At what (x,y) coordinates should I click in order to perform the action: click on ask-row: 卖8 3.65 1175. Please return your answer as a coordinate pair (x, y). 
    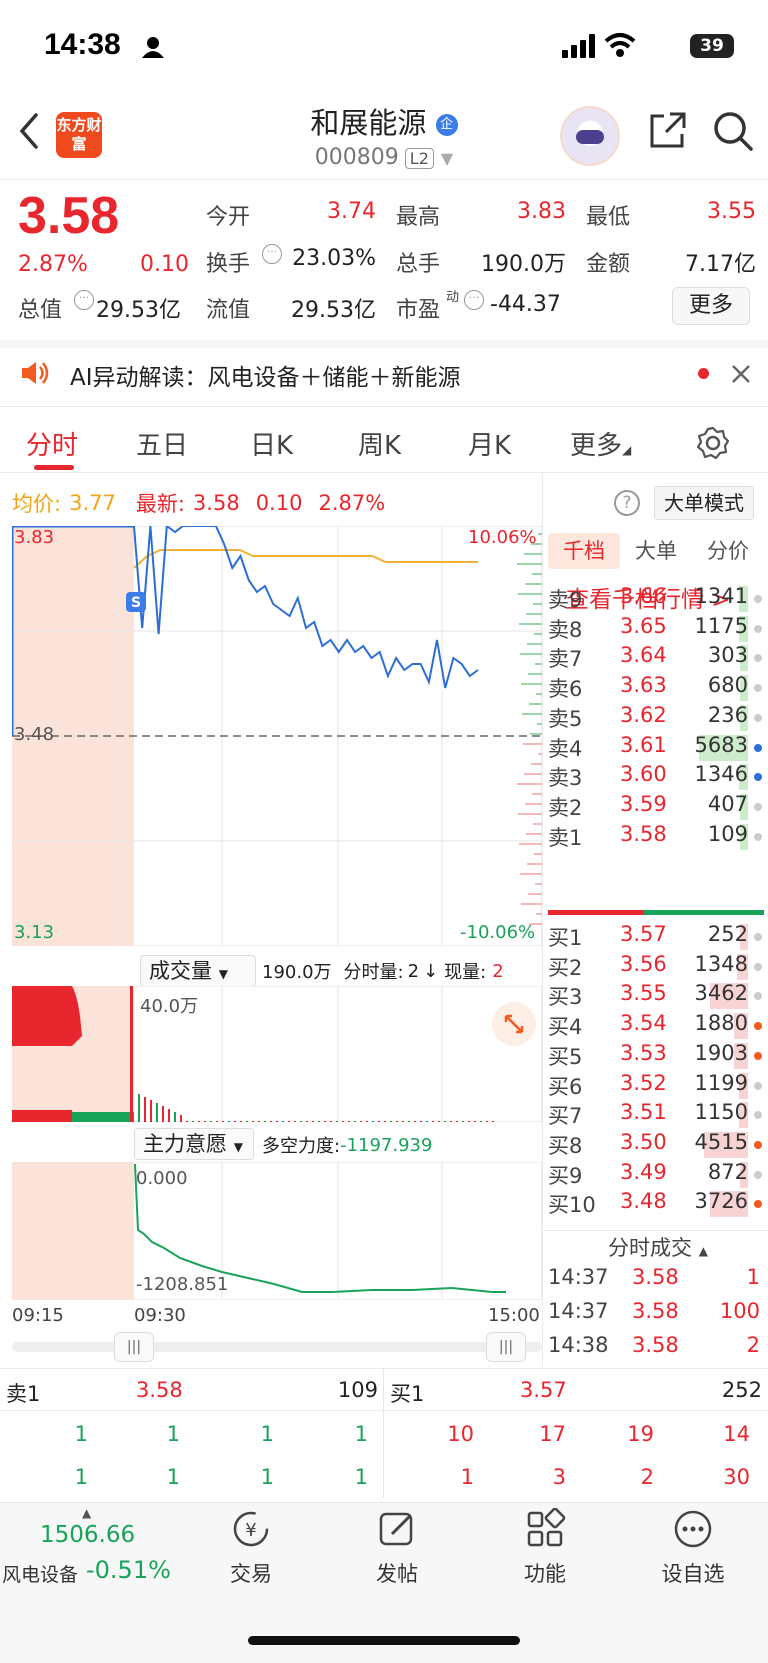
    Looking at the image, I should click on (656, 629).